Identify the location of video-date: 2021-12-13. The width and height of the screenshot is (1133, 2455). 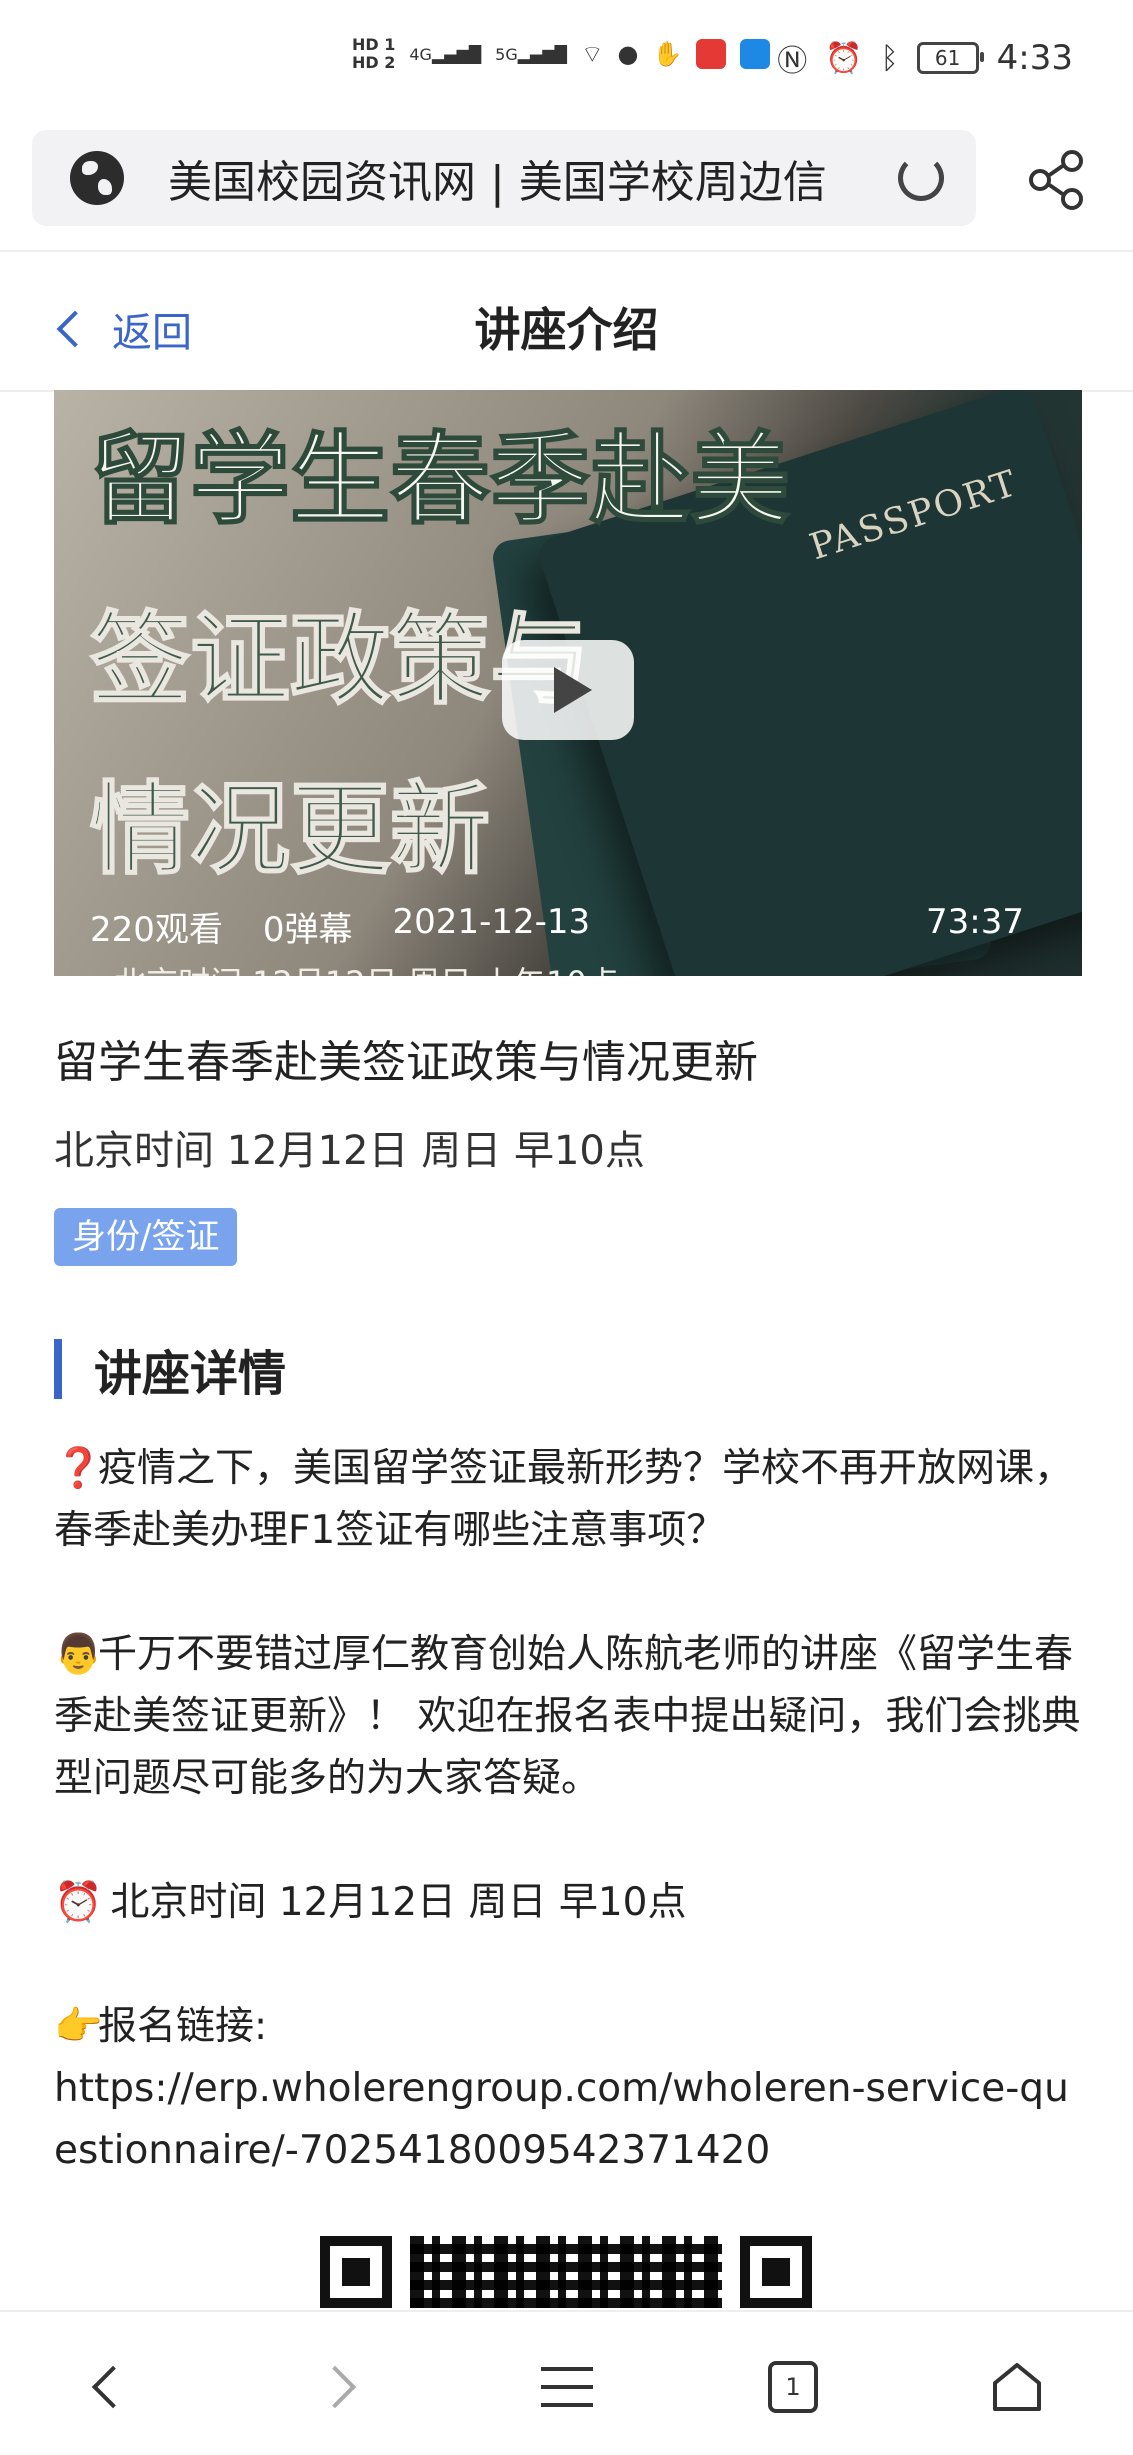
(491, 922).